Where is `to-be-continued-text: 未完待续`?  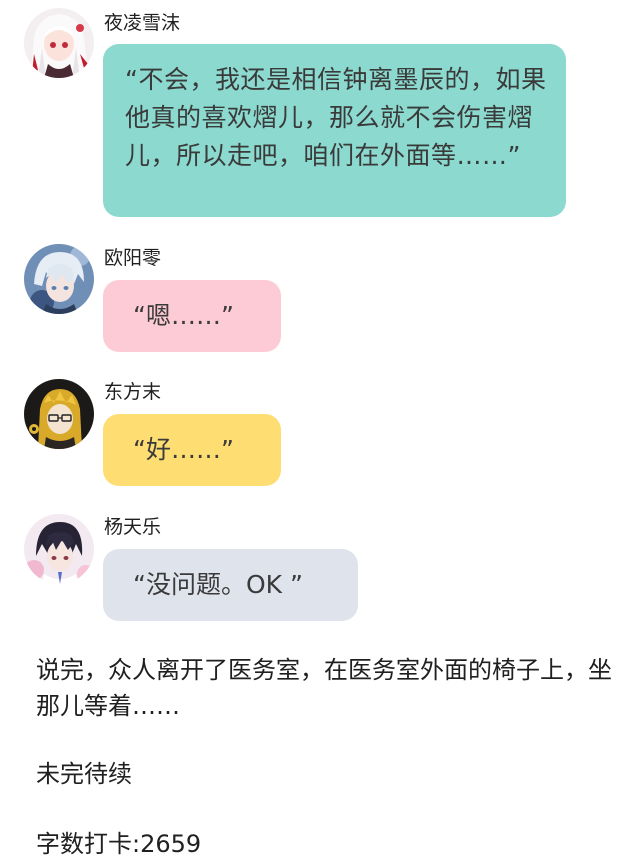
to-be-continued-text: 未完待续 is located at coordinates (84, 774).